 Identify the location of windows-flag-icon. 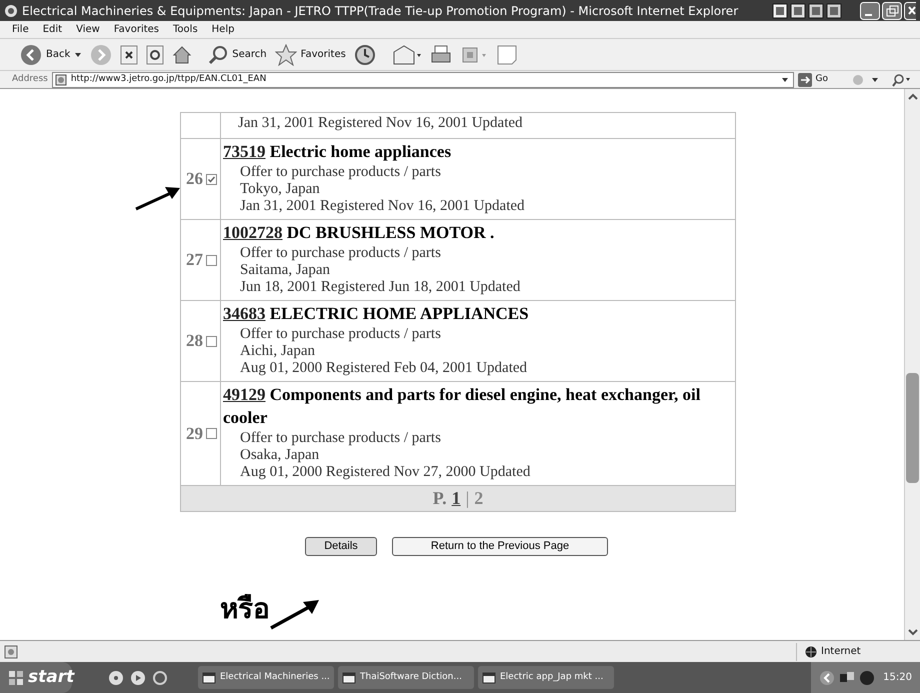
(16, 678).